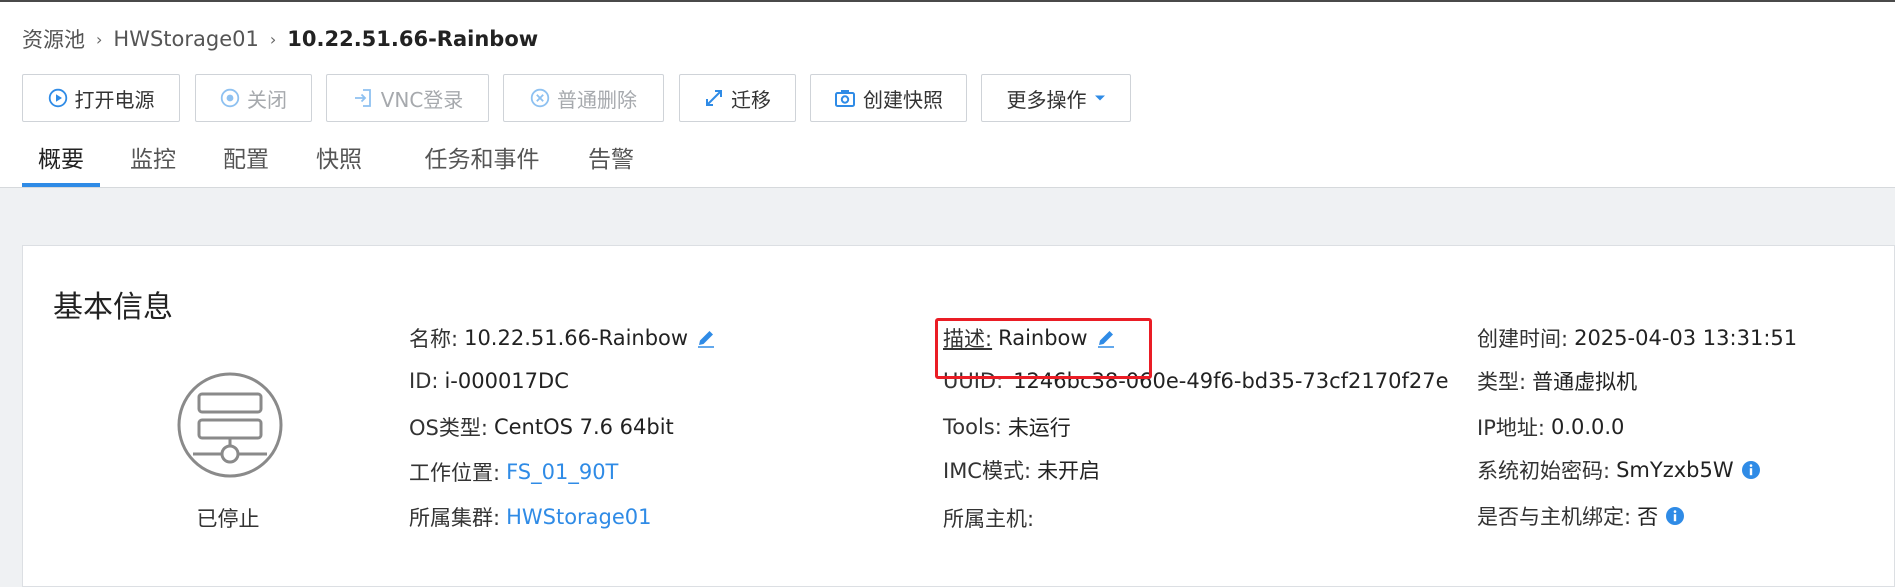  Describe the element at coordinates (230, 98) in the screenshot. I see `stop-circle-icon` at that location.